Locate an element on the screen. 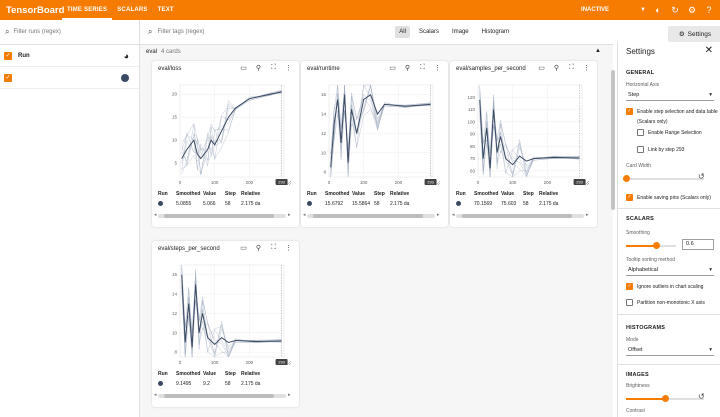  saving-pins-option: ✓ Enable saving pins (Scalars only) is located at coordinates (668, 197).